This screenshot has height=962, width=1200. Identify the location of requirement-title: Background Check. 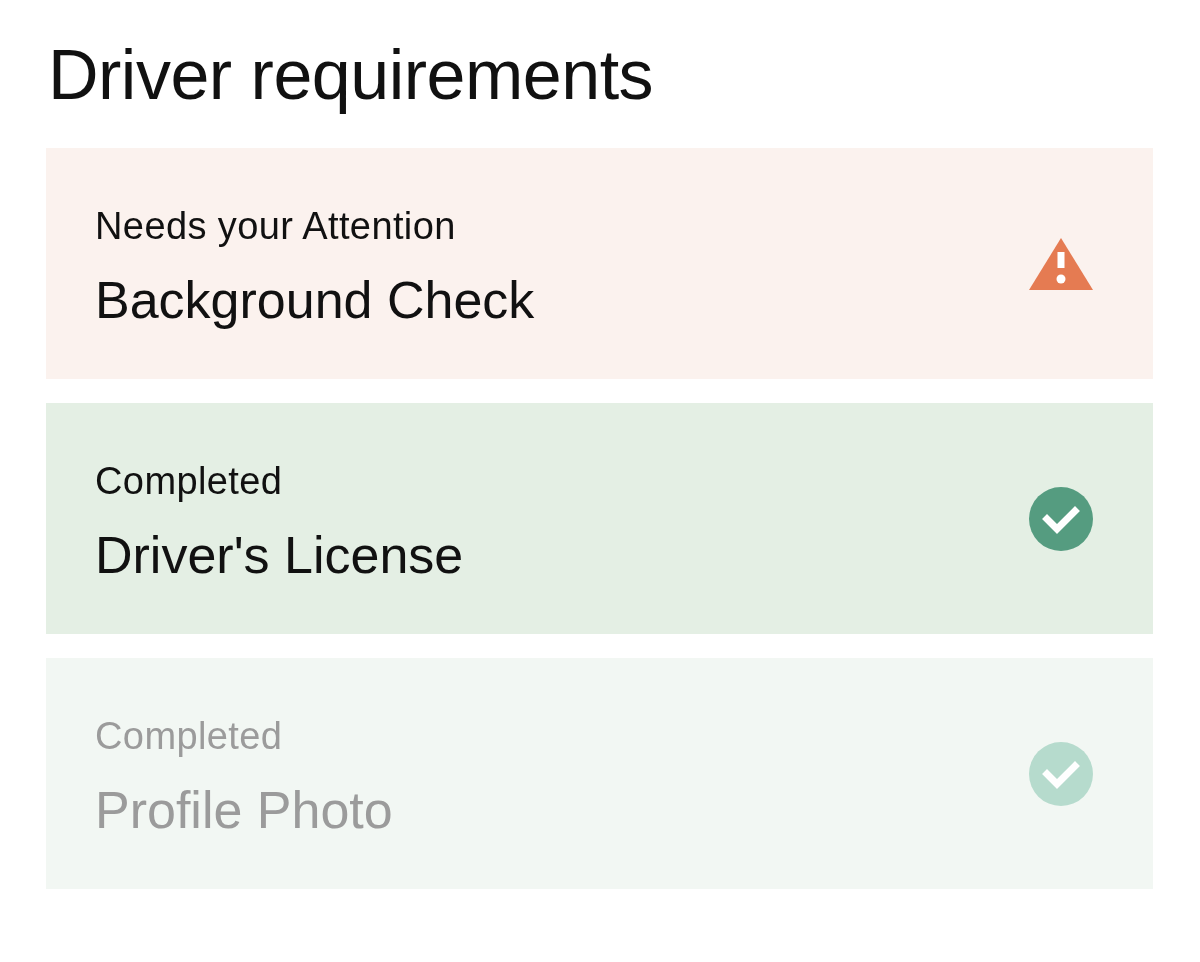
(315, 299).